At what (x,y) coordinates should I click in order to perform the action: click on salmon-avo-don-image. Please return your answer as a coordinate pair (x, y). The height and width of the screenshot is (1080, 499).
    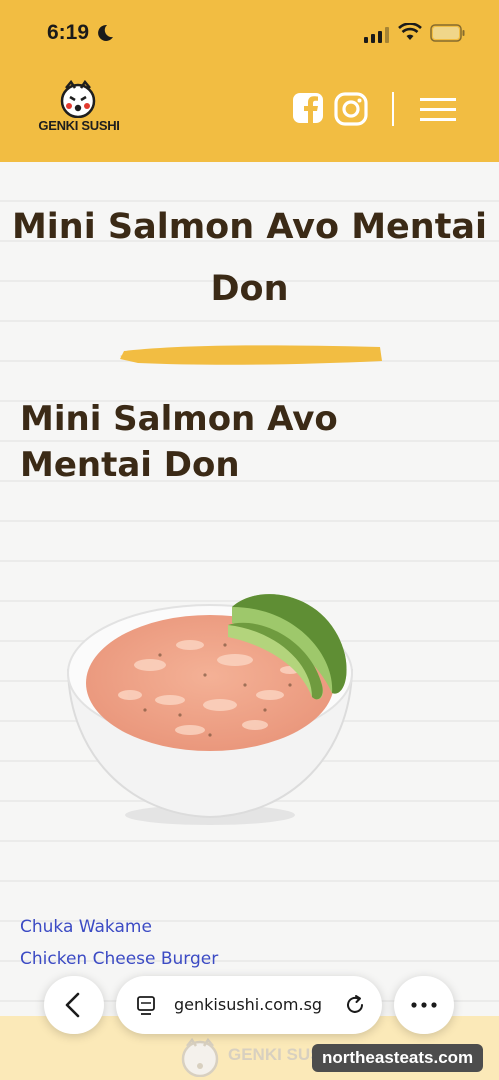
    Looking at the image, I should click on (210, 709).